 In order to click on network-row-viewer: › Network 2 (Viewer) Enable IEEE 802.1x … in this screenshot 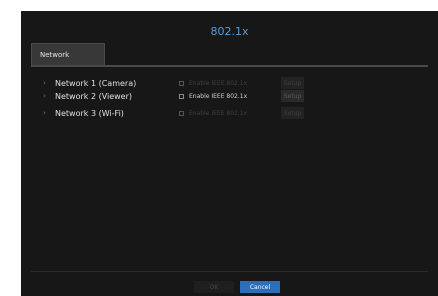, I will do `click(193, 96)`.